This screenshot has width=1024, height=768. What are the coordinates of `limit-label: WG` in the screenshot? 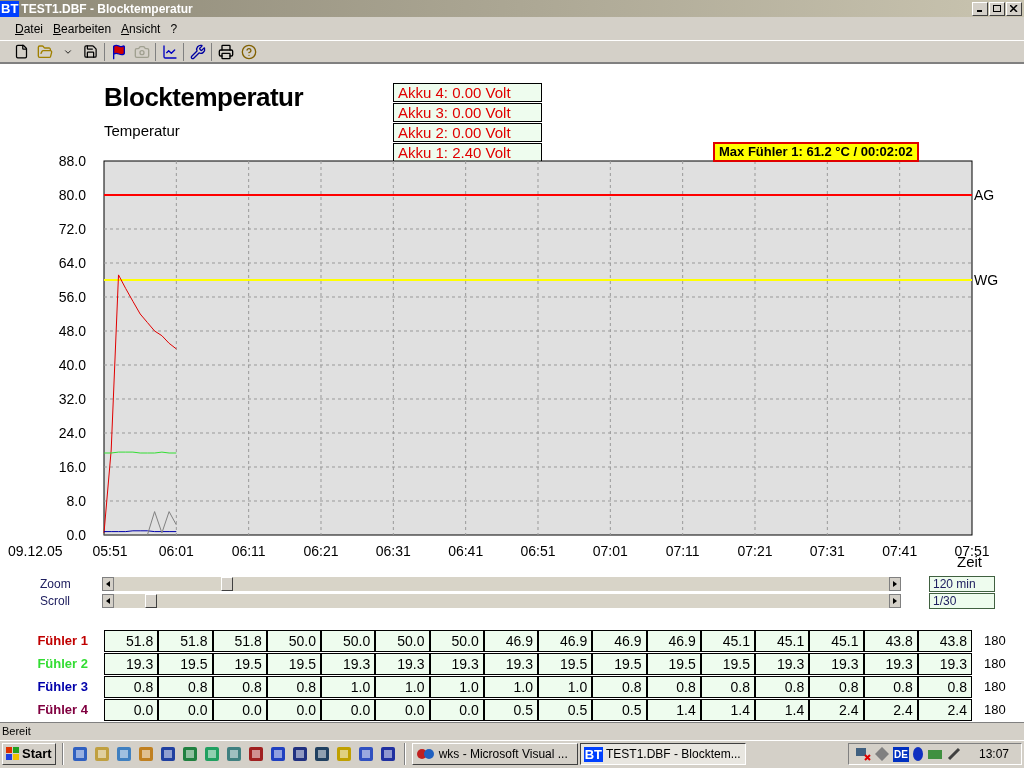 It's located at (986, 280).